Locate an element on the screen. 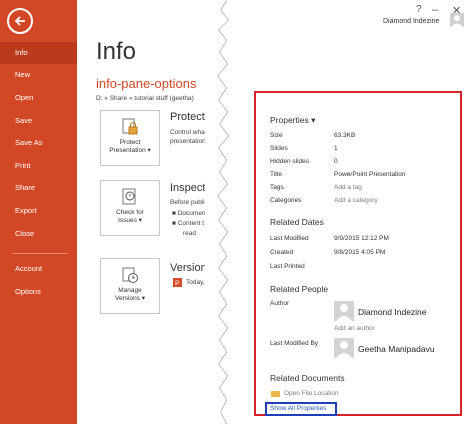 The image size is (474, 424). nav-divider is located at coordinates (40, 253).